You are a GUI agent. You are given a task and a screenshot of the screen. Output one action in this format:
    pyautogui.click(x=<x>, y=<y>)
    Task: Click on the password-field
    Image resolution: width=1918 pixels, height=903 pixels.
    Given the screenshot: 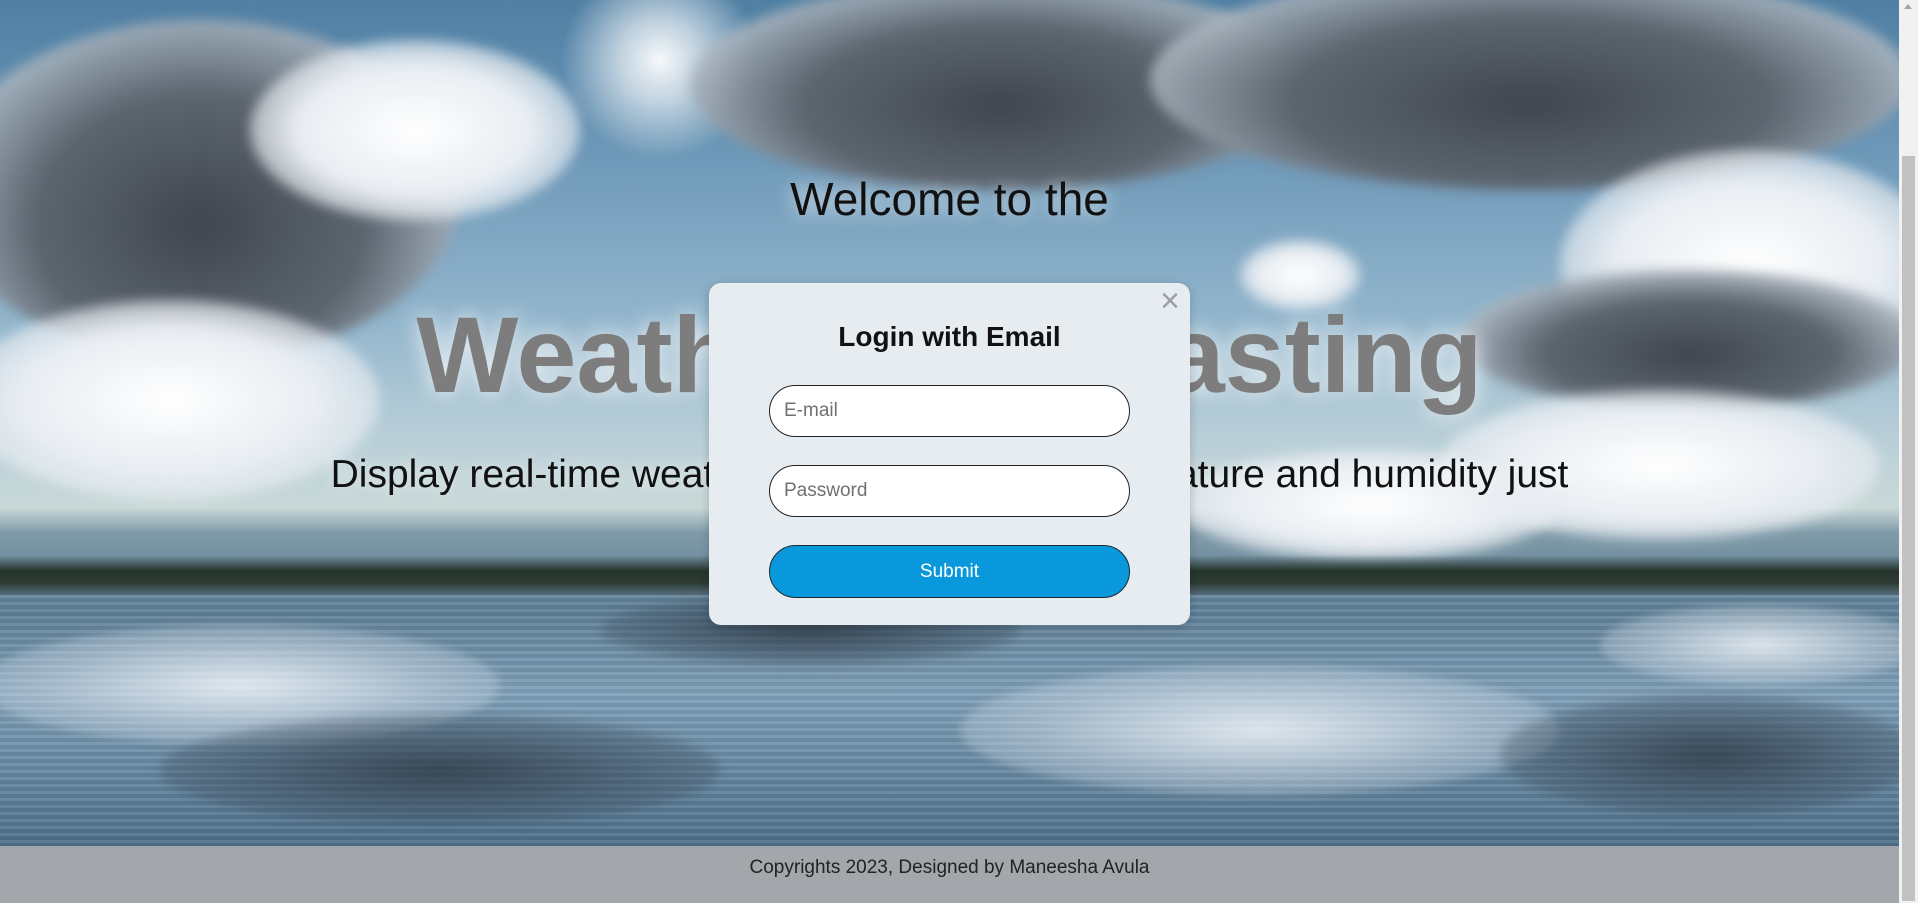 What is the action you would take?
    pyautogui.click(x=949, y=491)
    